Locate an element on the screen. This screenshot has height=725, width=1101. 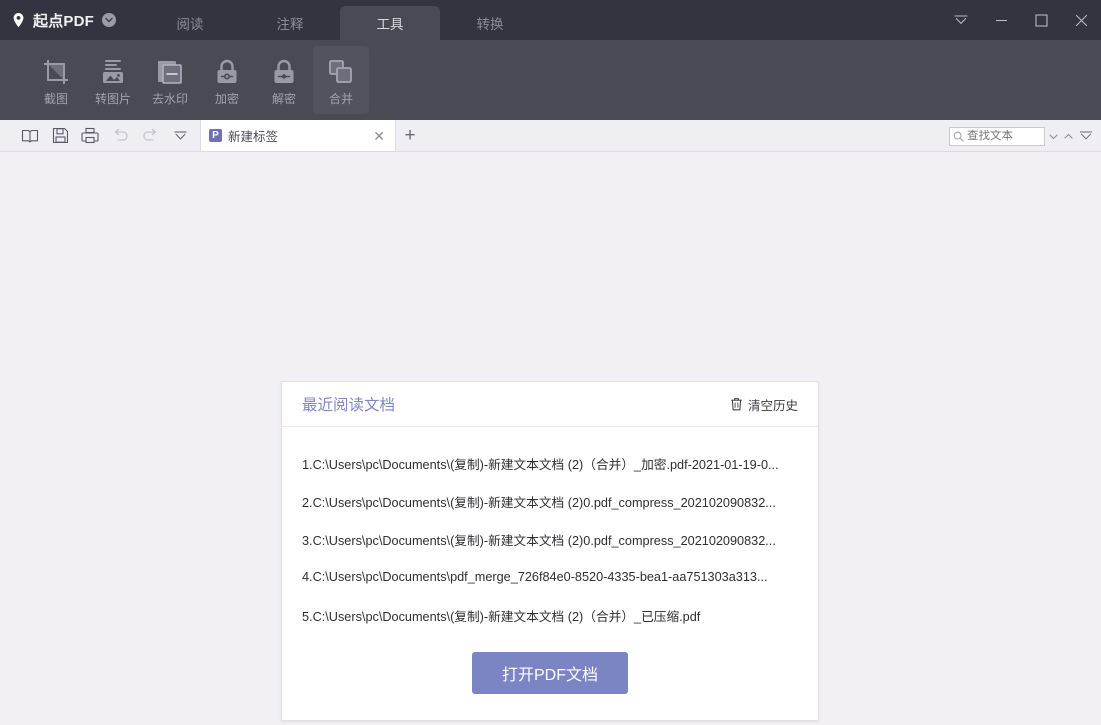
lock-open-icon is located at coordinates (284, 71).